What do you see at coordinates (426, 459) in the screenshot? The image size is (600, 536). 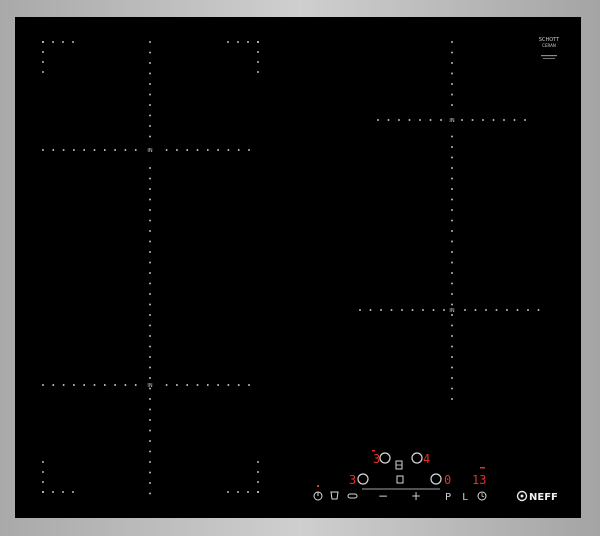 I see `top-right-zone-level: 4` at bounding box center [426, 459].